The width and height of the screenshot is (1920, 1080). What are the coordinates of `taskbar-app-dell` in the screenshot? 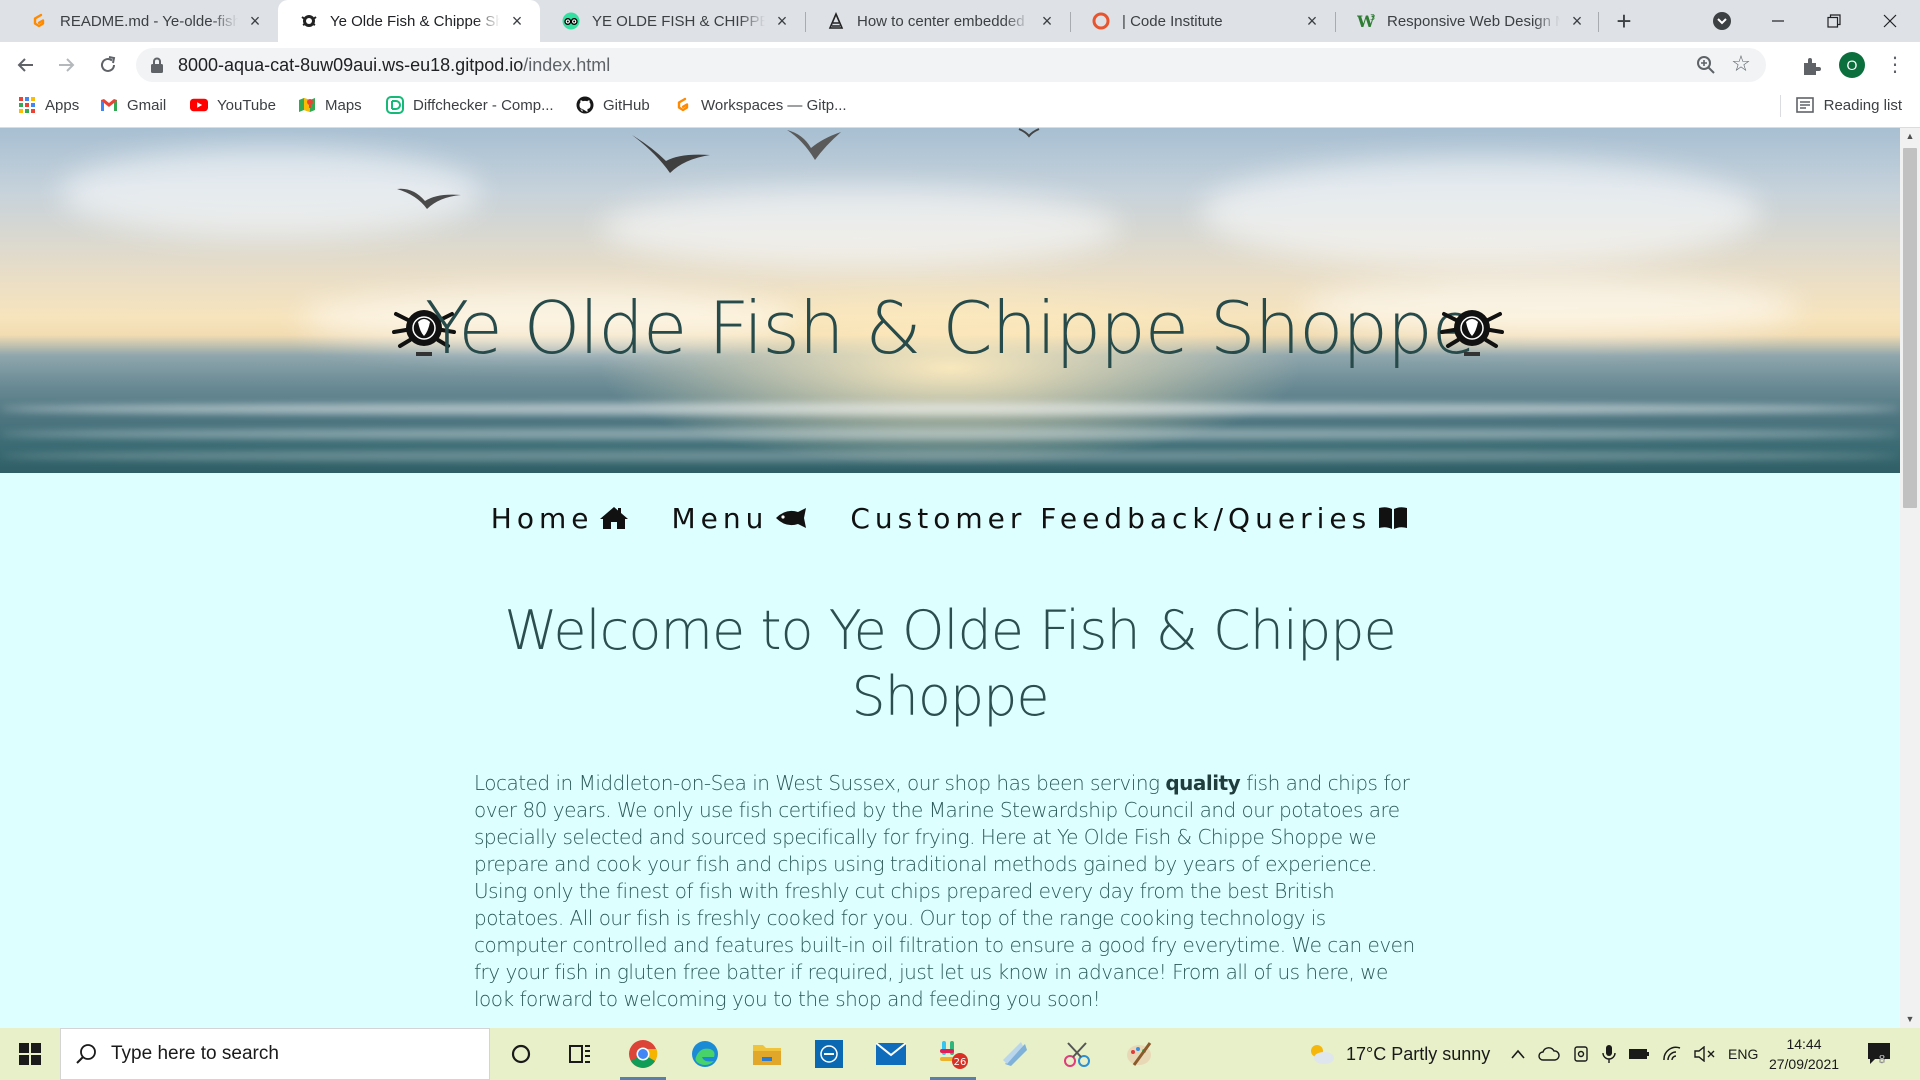 It's located at (829, 1054).